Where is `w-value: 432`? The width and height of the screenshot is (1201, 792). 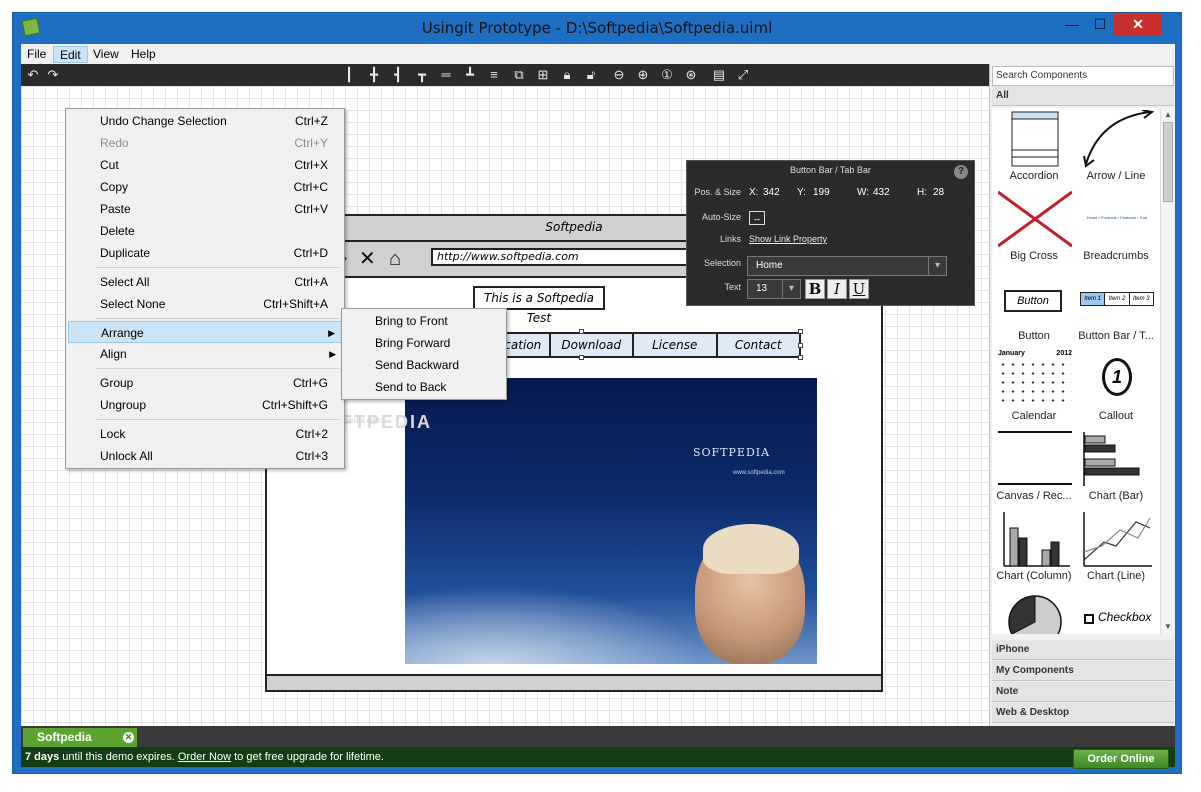
w-value: 432 is located at coordinates (881, 192).